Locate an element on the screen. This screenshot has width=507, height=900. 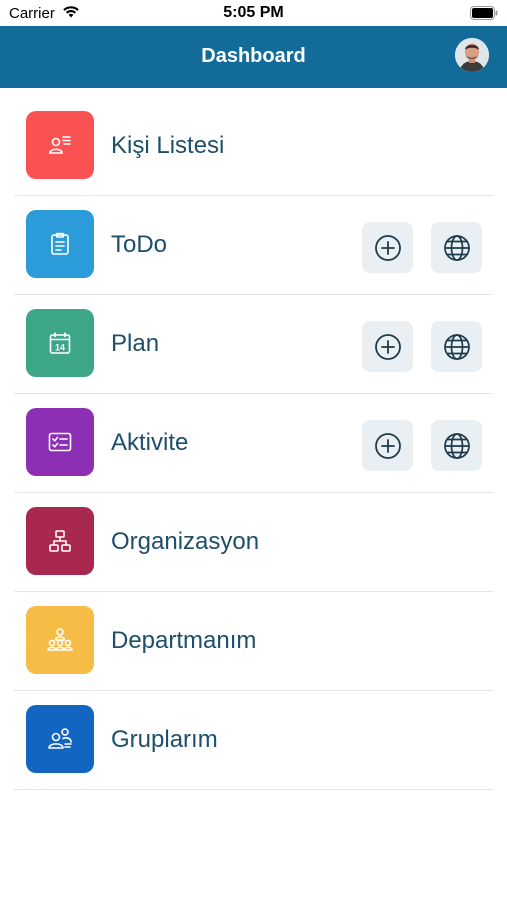
navigation-bar: Dashboard is located at coordinates (253, 57).